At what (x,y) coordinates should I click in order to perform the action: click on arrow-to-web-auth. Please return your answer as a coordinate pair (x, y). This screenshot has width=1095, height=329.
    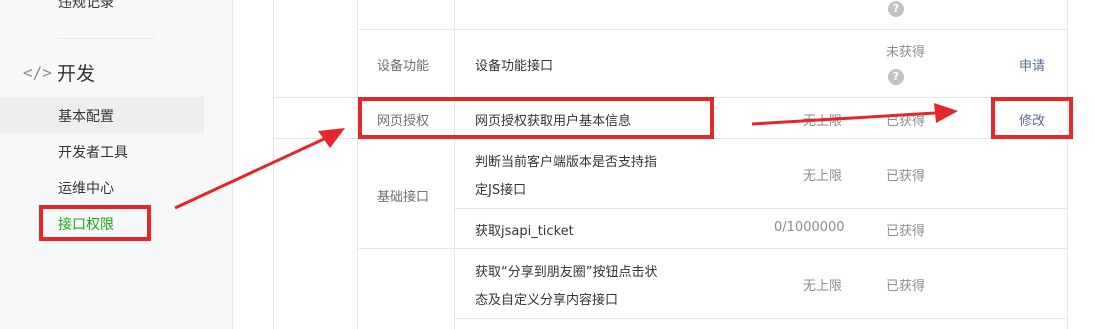
    Looking at the image, I should click on (259, 169).